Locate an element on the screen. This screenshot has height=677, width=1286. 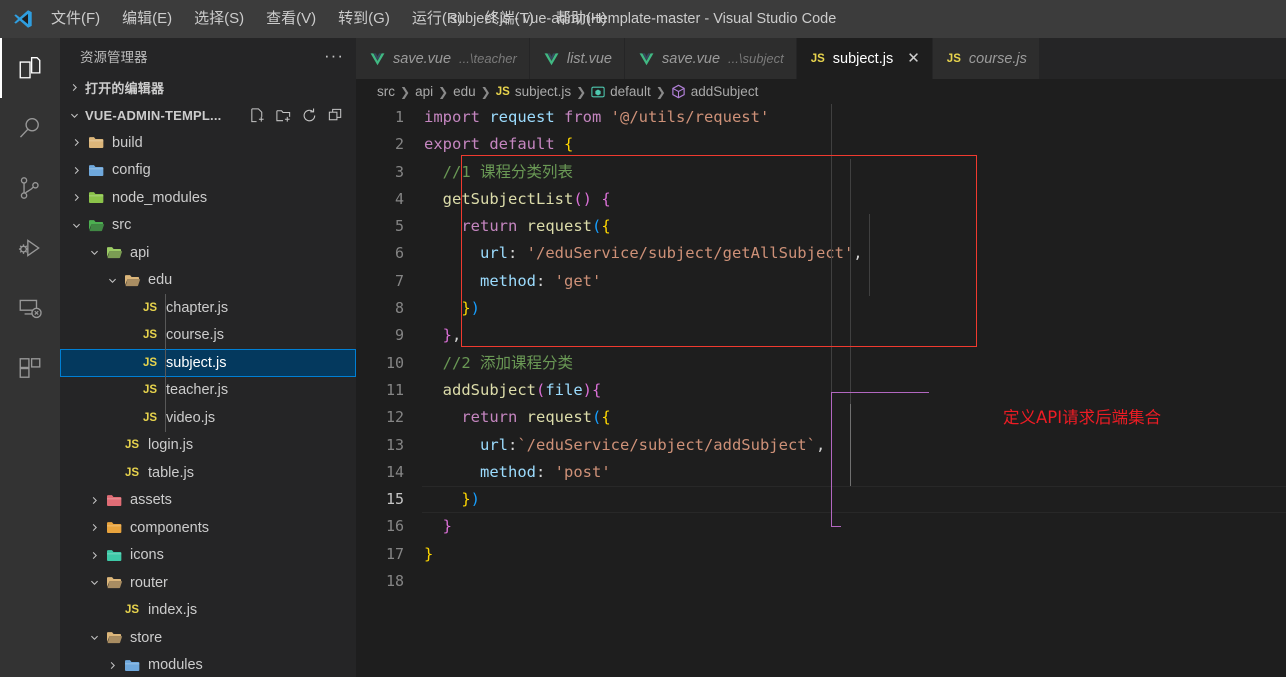
tree-item-course-js: JS course.js is located at coordinates (208, 336).